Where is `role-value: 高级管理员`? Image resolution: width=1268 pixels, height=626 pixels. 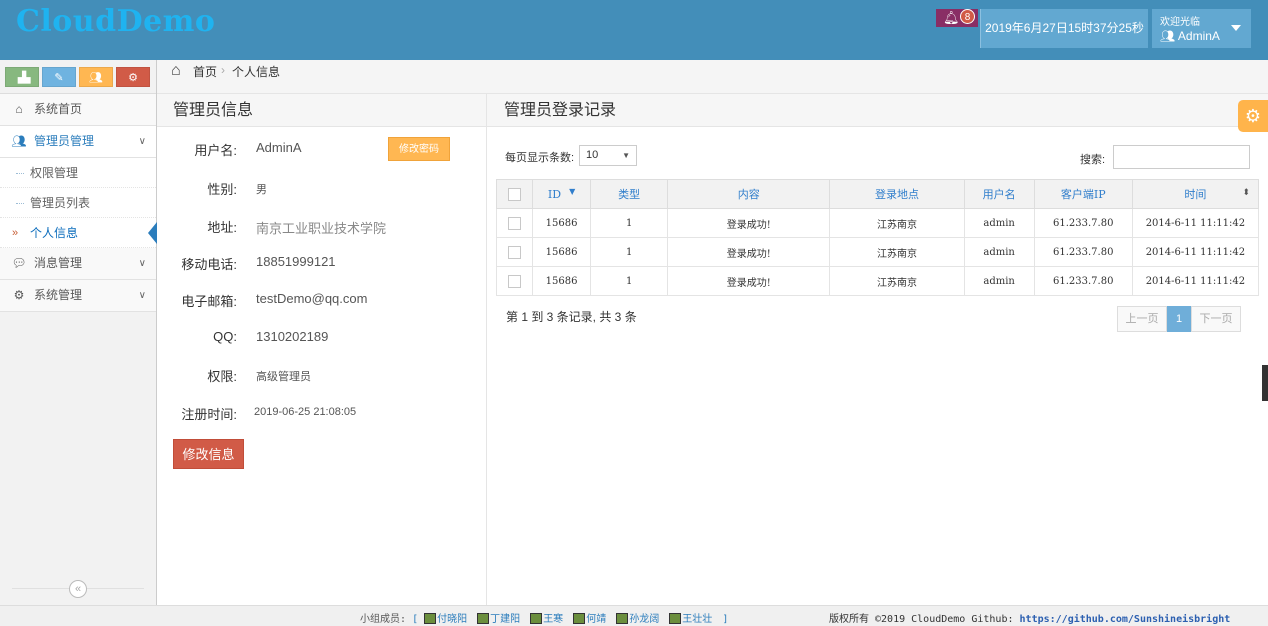
role-value: 高级管理员 is located at coordinates (283, 377).